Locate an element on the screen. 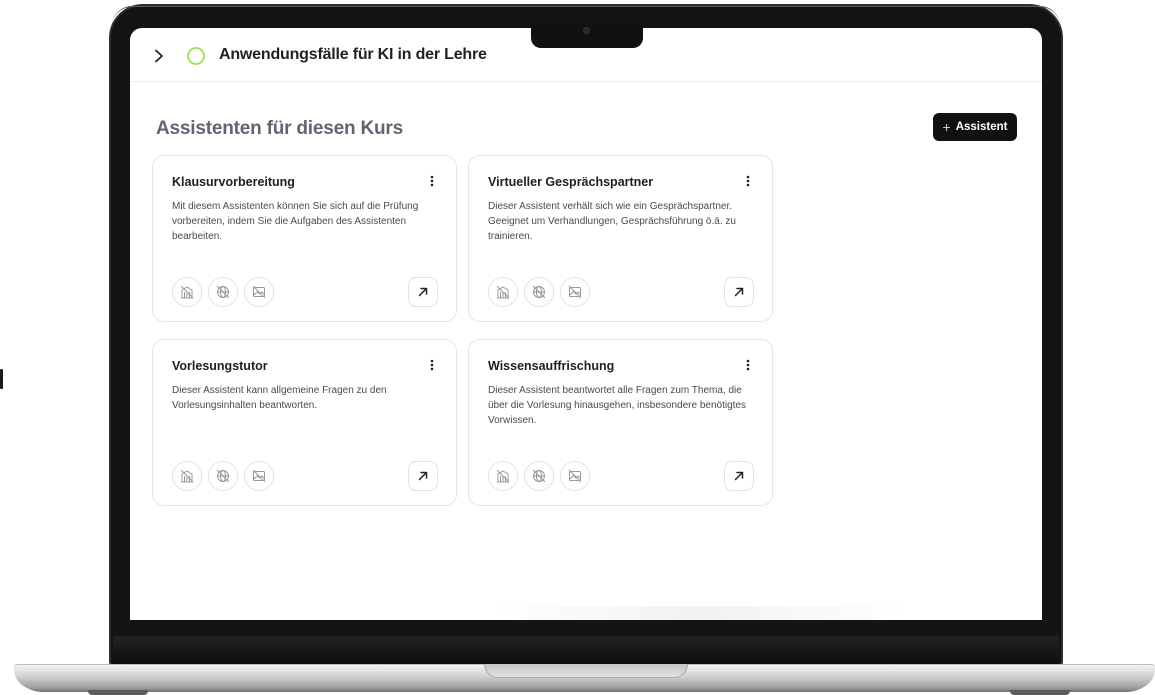  plus-icon: + is located at coordinates (946, 127).